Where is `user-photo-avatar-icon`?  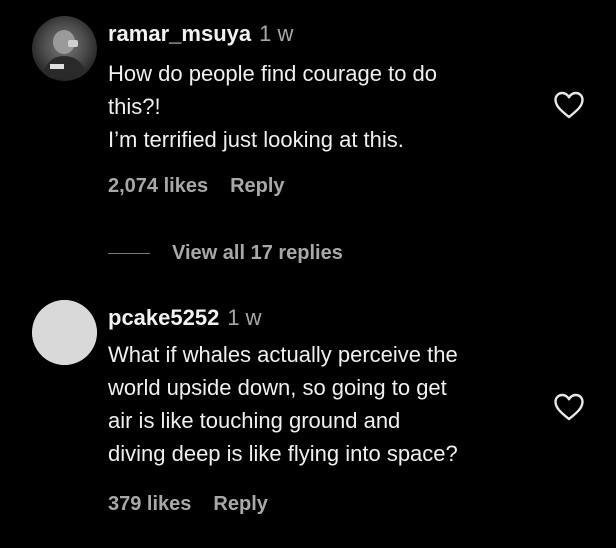
user-photo-avatar-icon is located at coordinates (65, 54).